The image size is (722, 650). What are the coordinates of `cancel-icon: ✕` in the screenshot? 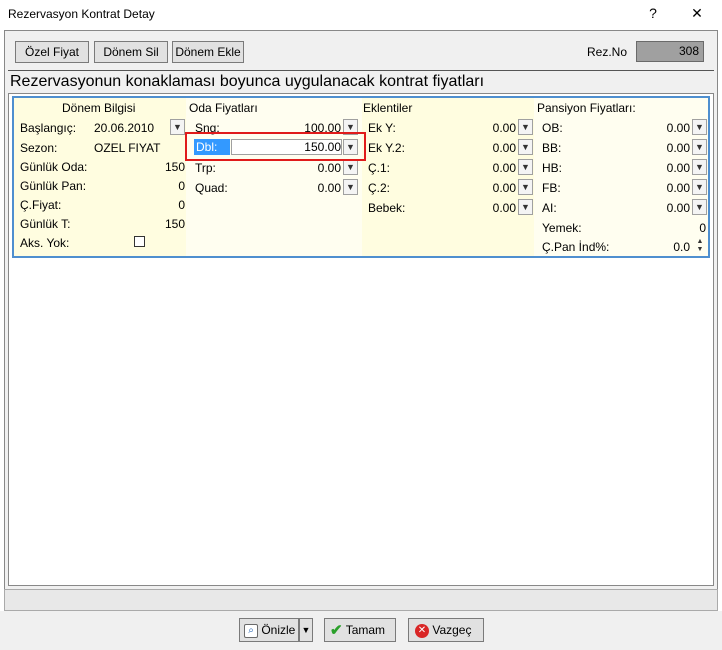 It's located at (422, 630).